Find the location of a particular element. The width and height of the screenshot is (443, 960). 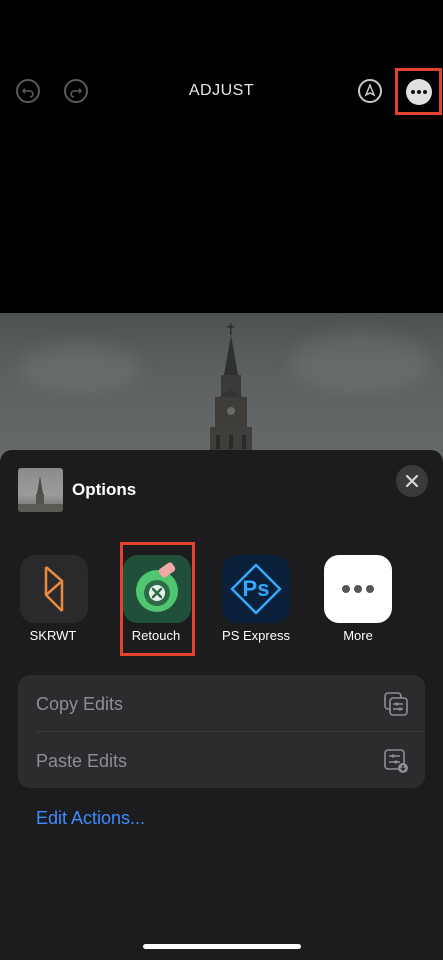

paste-edits-label: Paste Edits is located at coordinates (82, 761).